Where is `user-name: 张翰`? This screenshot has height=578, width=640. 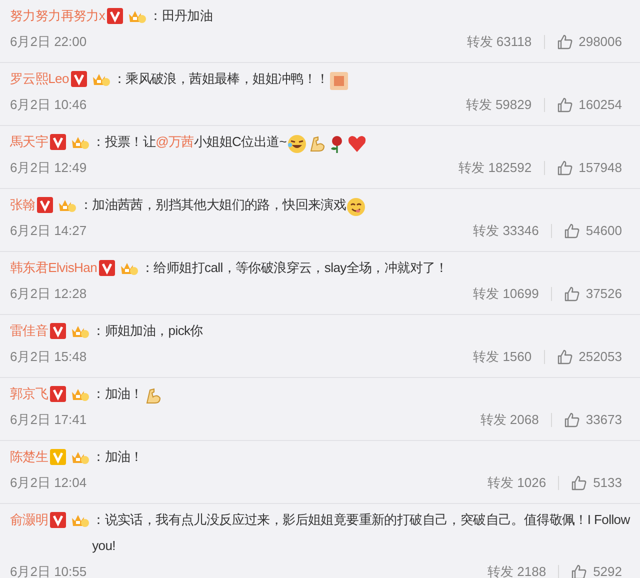
user-name: 张翰 is located at coordinates (23, 205).